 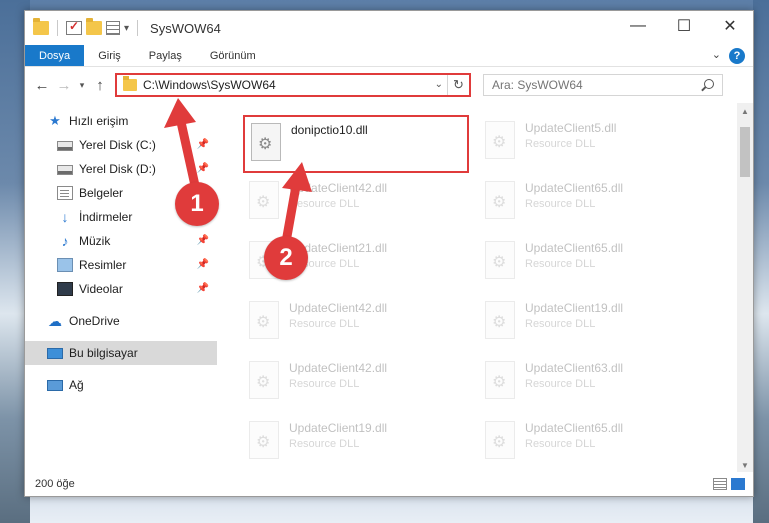 What do you see at coordinates (94, 321) in the screenshot?
I see `sidebar-item-label: OneDrive` at bounding box center [94, 321].